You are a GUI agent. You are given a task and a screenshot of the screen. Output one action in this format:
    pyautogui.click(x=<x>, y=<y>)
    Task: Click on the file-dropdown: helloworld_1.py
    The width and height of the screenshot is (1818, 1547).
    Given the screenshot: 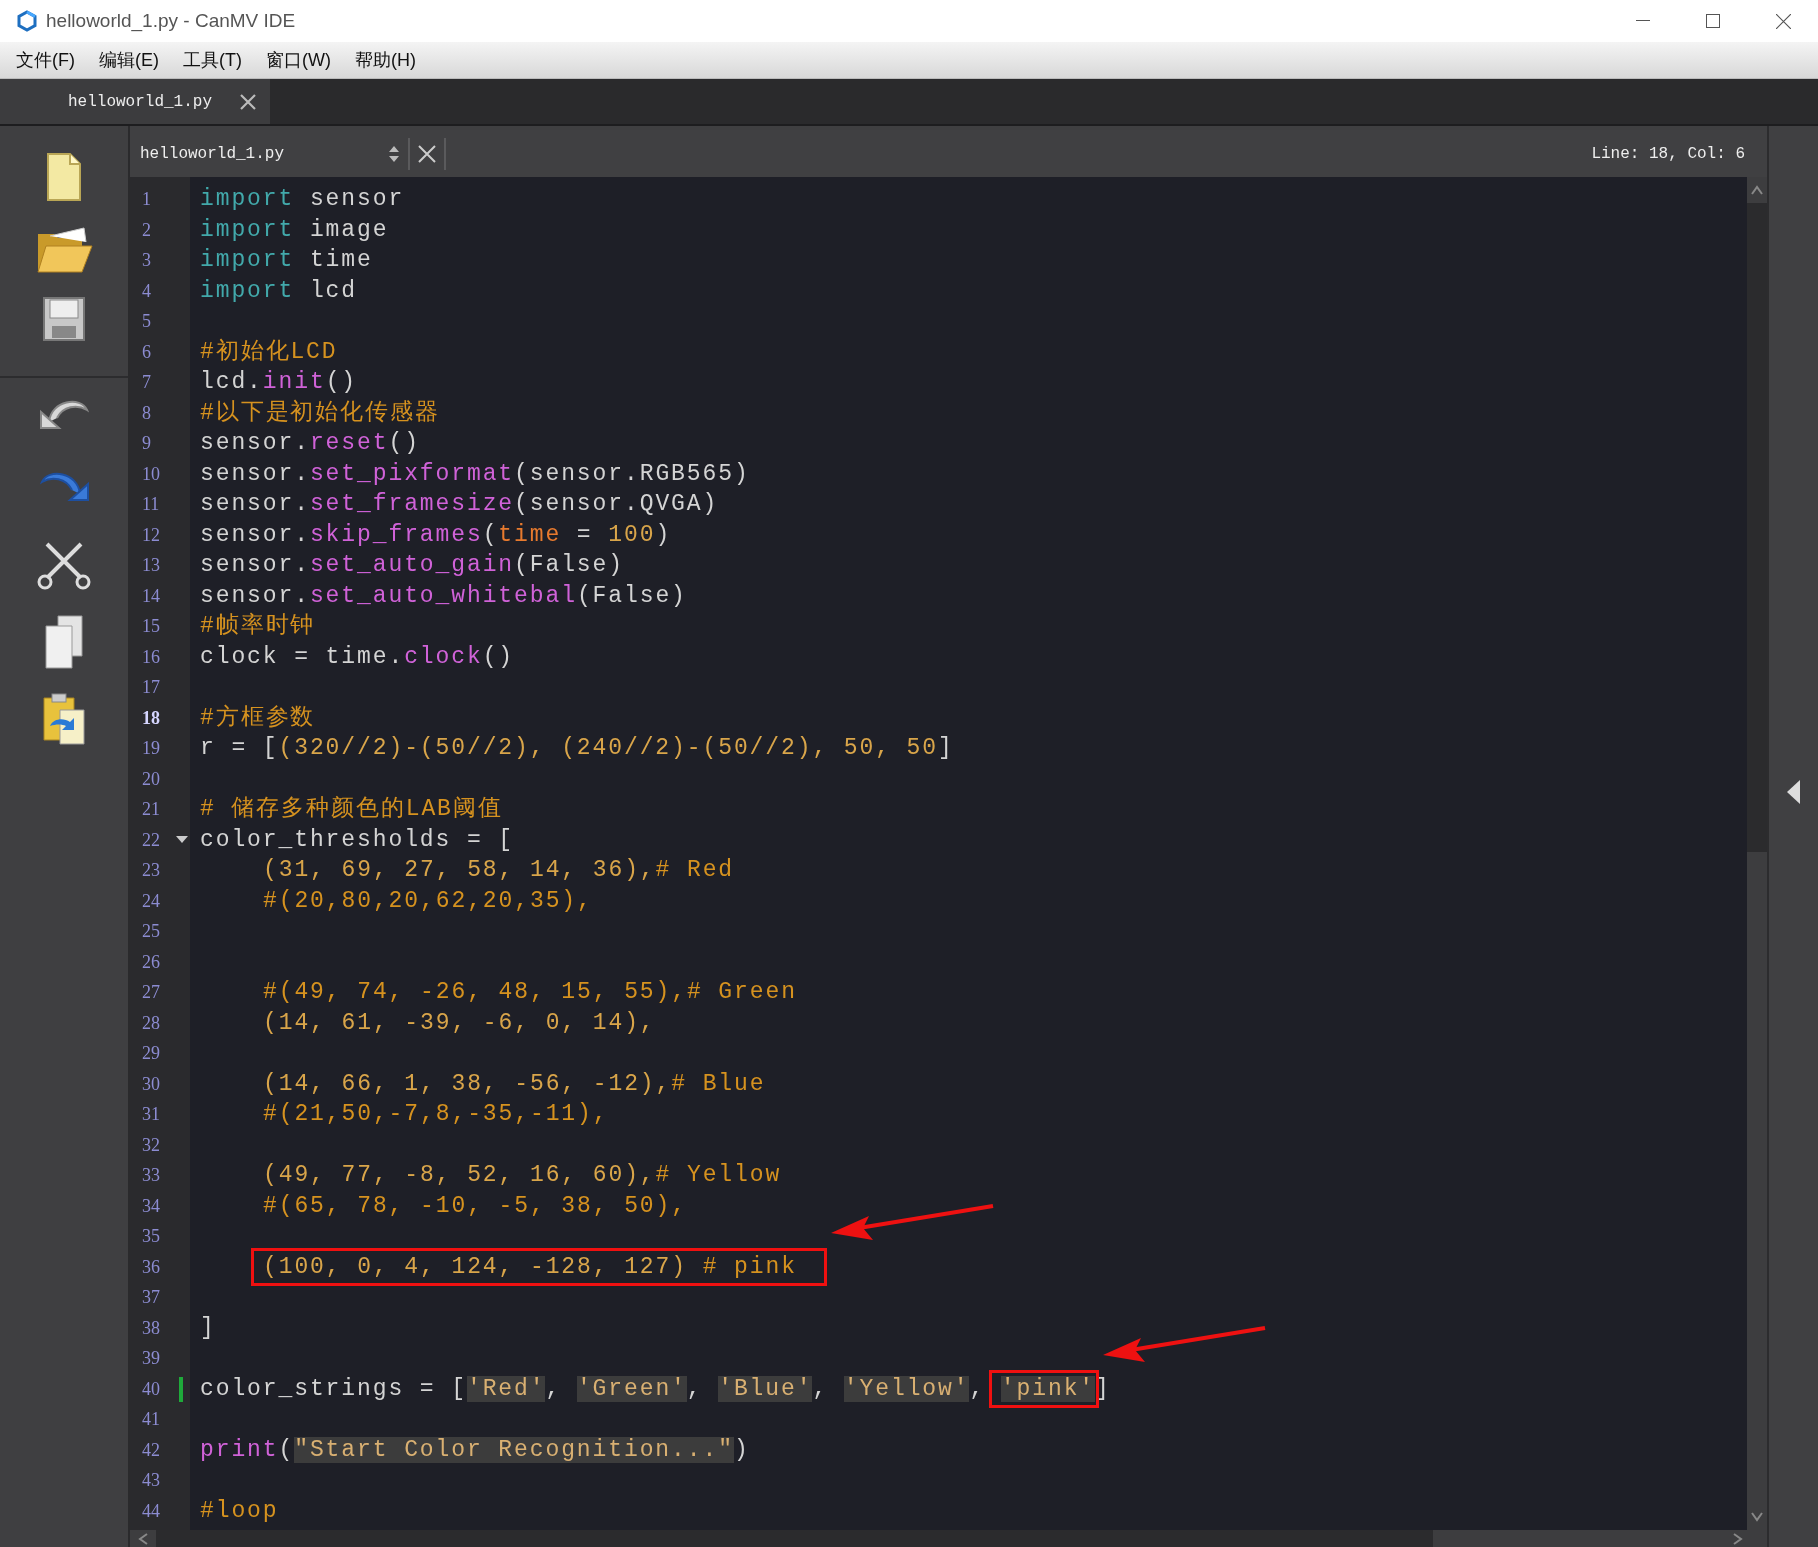 What is the action you would take?
    pyautogui.click(x=265, y=153)
    